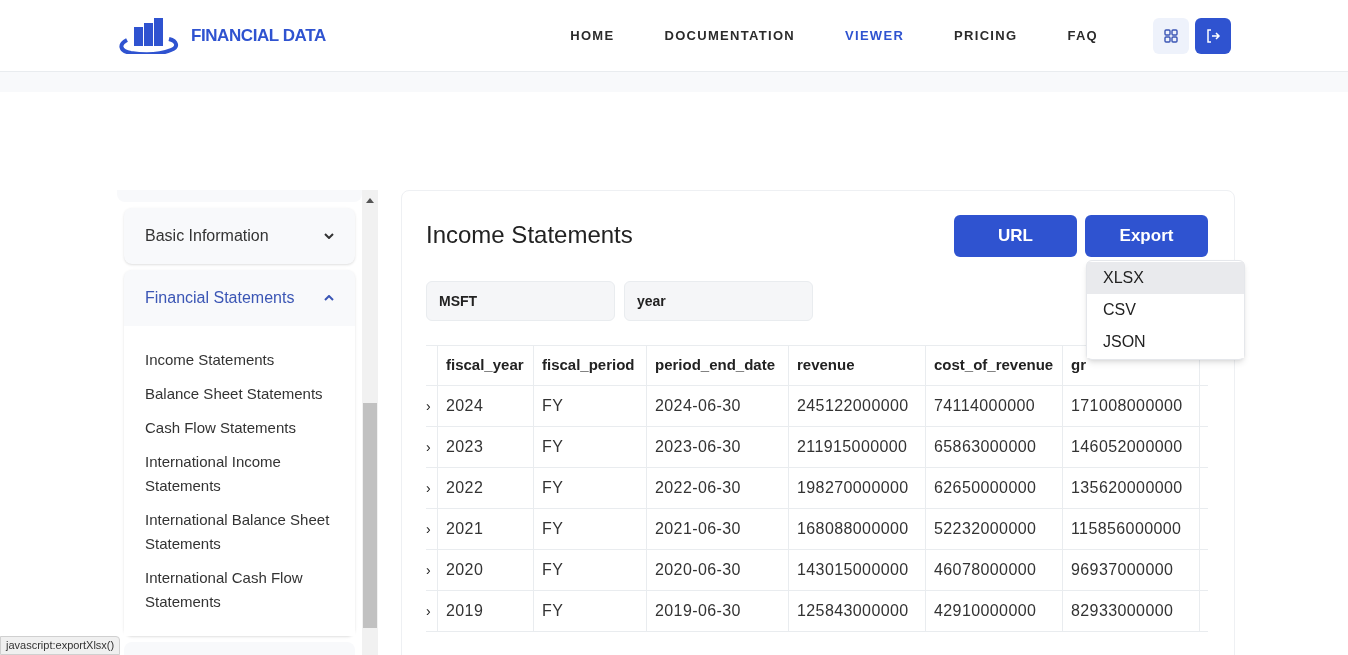 The width and height of the screenshot is (1348, 655). Describe the element at coordinates (856, 529) in the screenshot. I see `table-cell: 168088000000` at that location.